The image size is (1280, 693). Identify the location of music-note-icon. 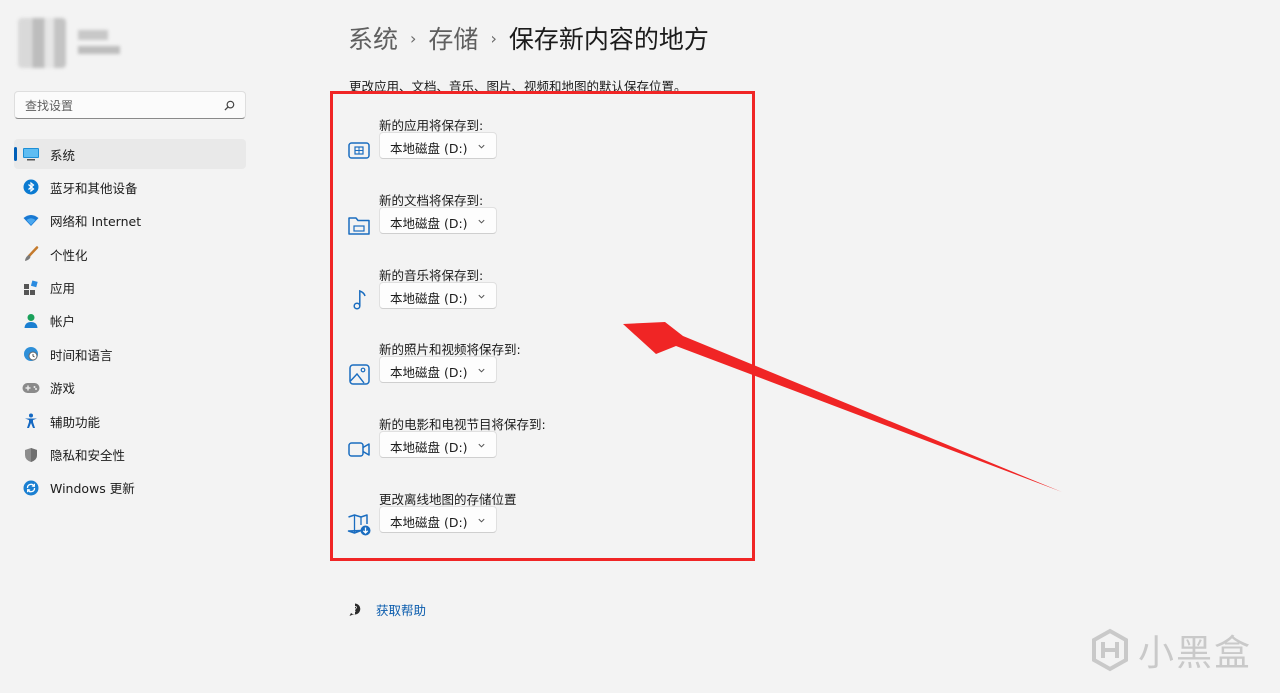
(359, 299).